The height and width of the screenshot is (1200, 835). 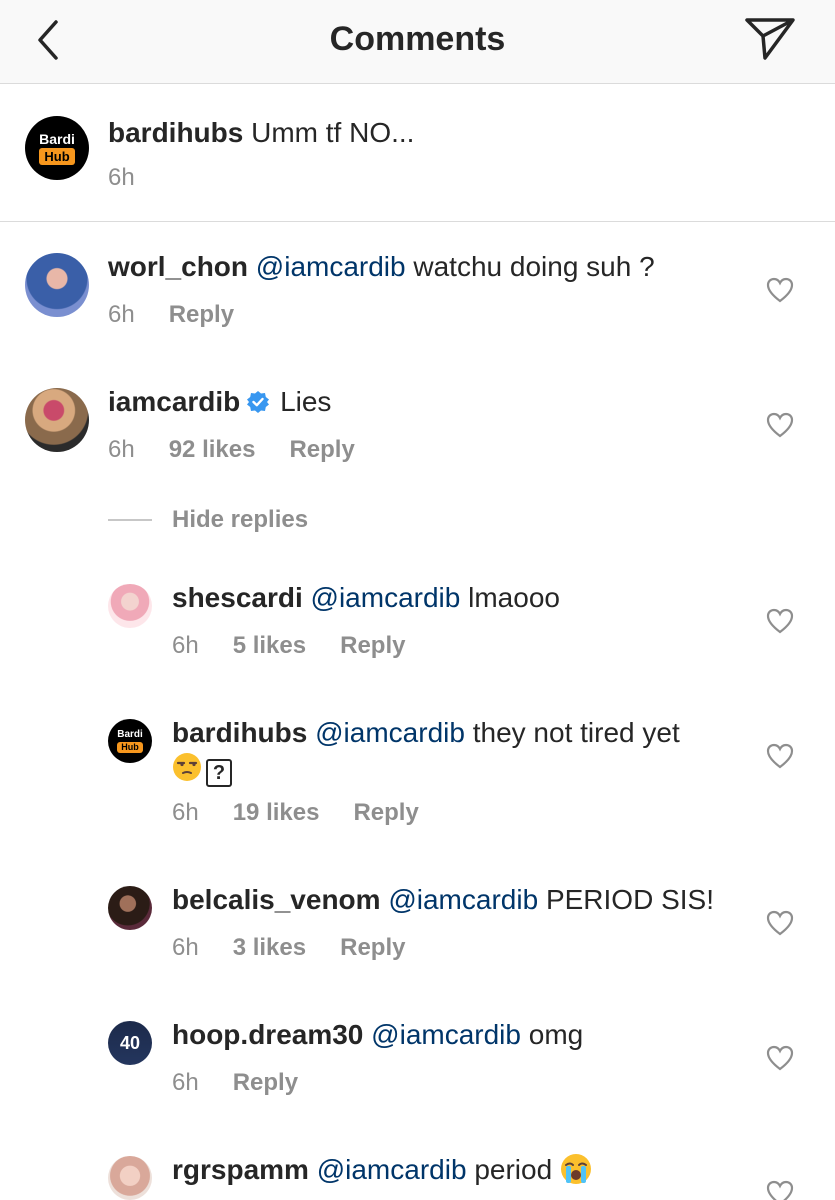 I want to click on hide-replies-label: Hide replies, so click(x=240, y=520).